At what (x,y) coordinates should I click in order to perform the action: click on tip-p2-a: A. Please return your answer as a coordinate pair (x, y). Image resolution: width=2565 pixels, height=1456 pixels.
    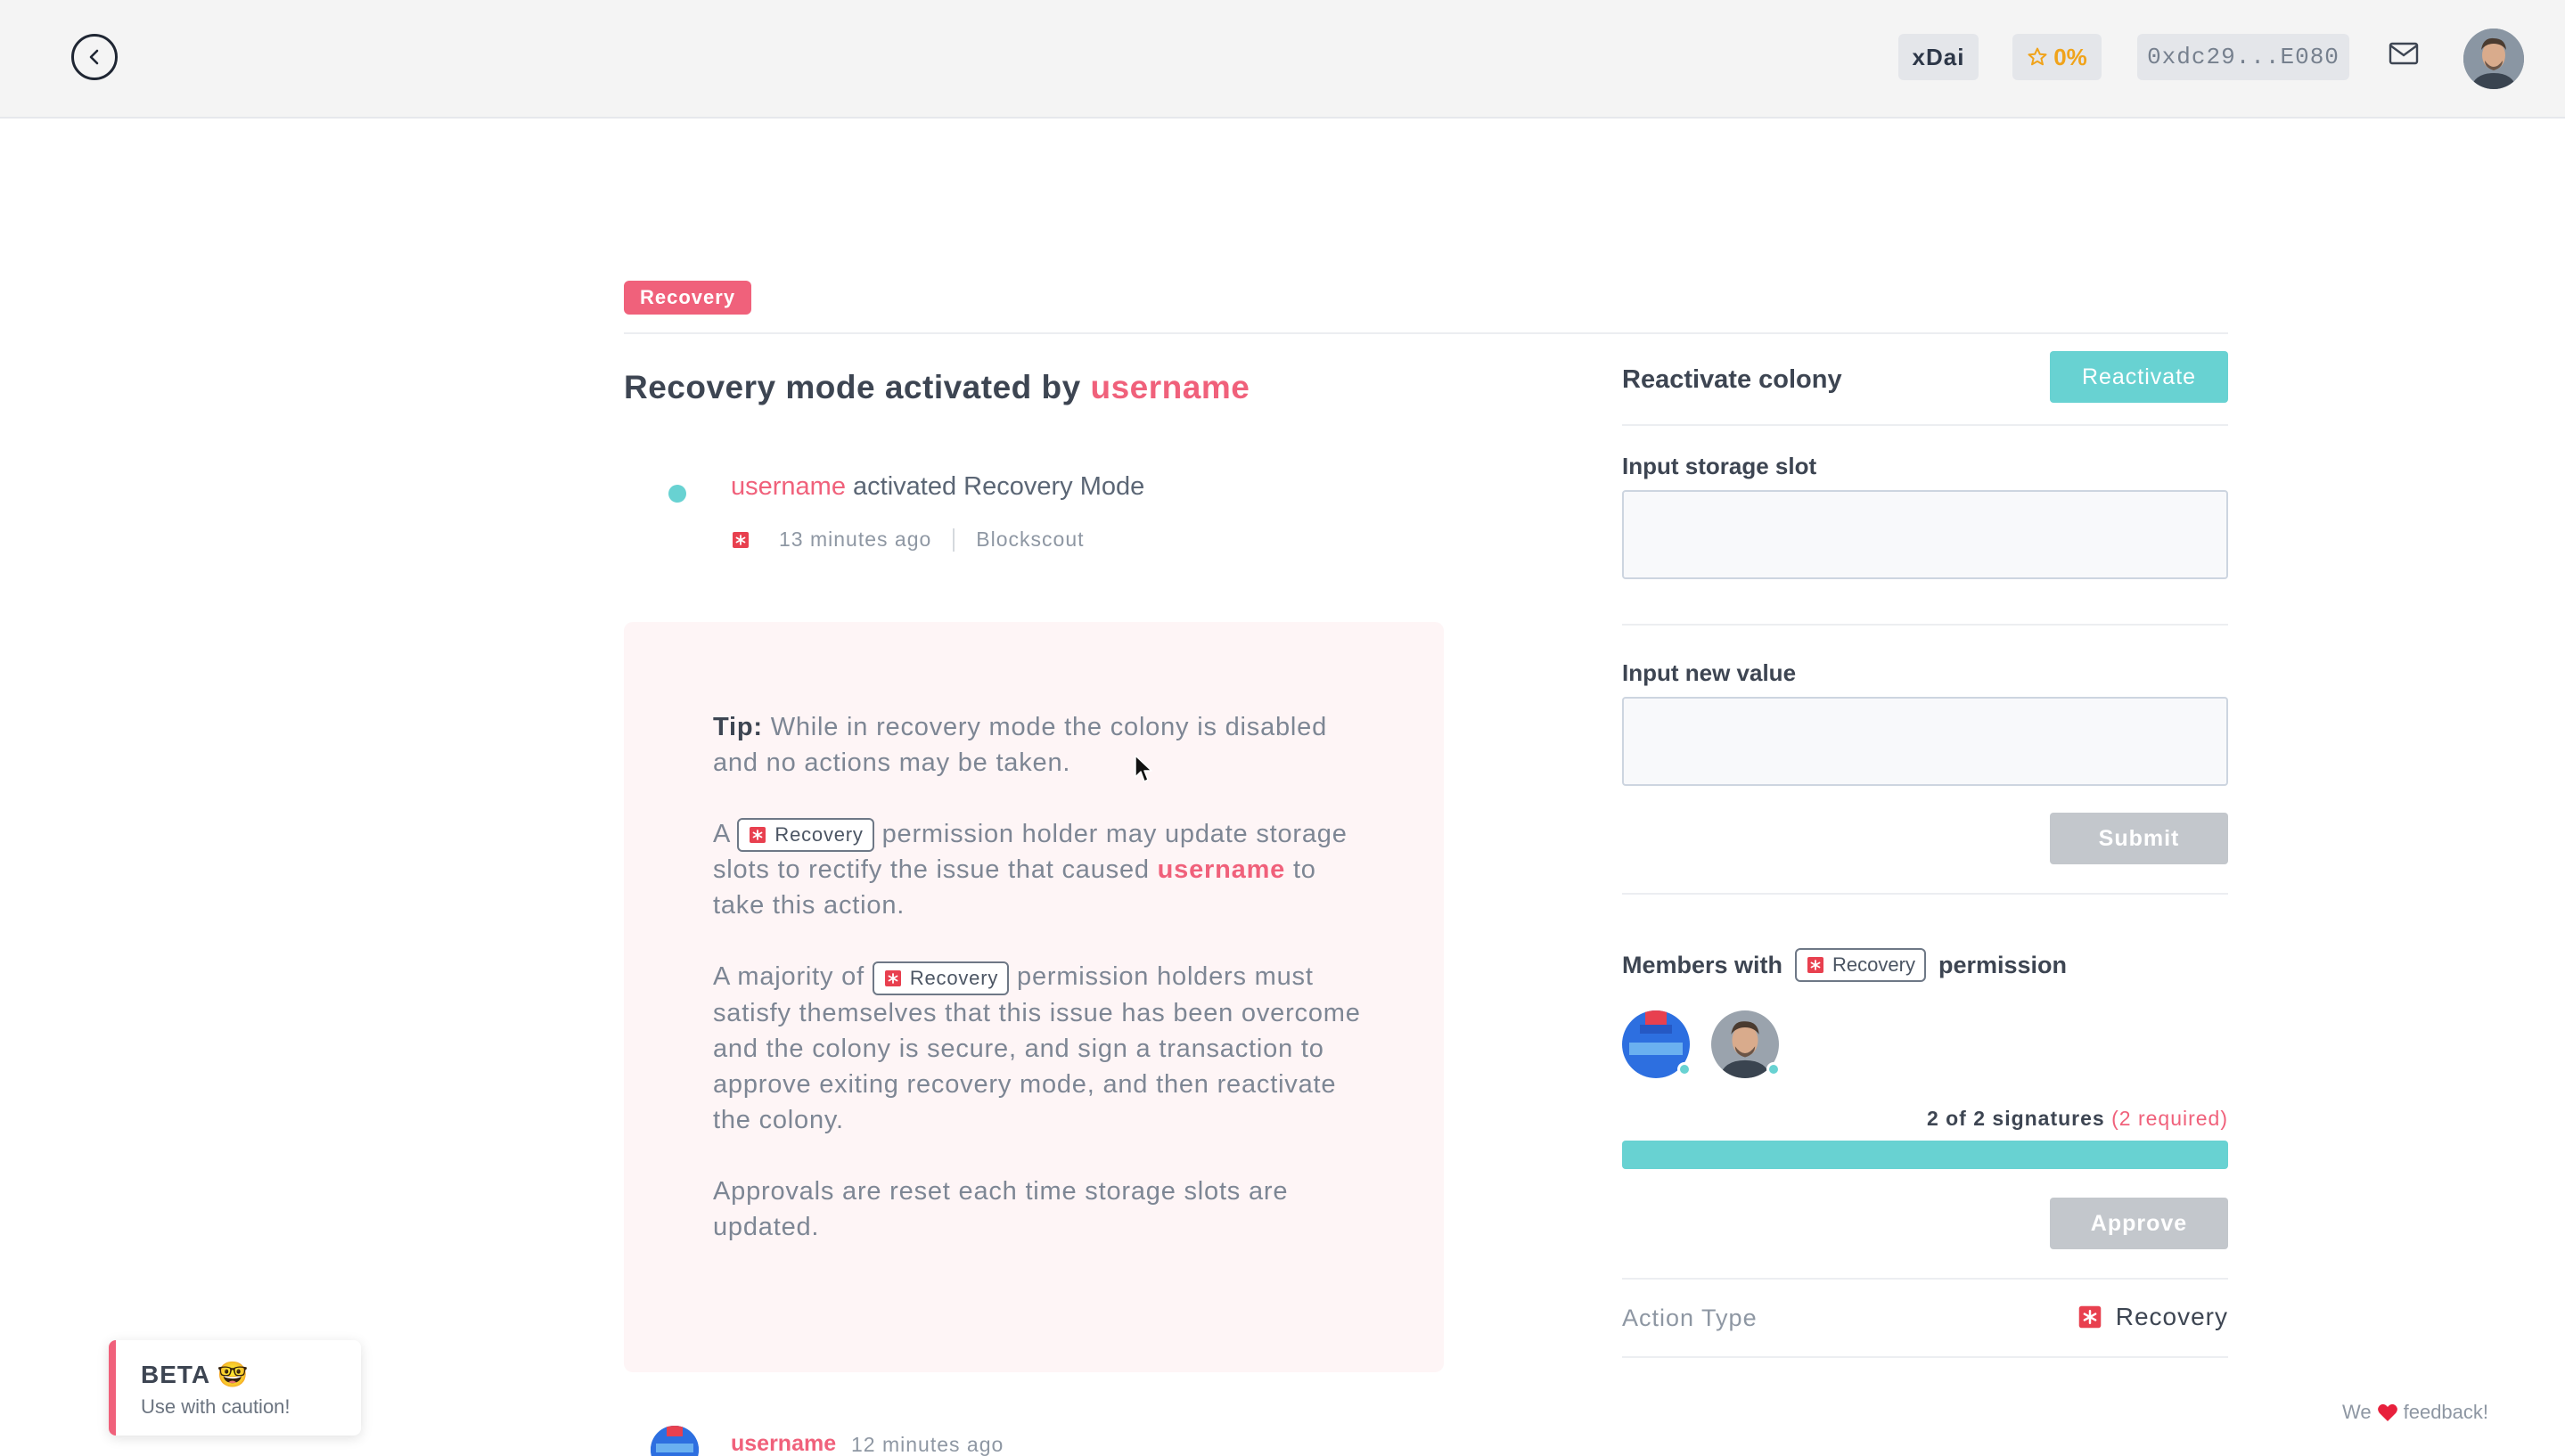
    Looking at the image, I should click on (721, 834).